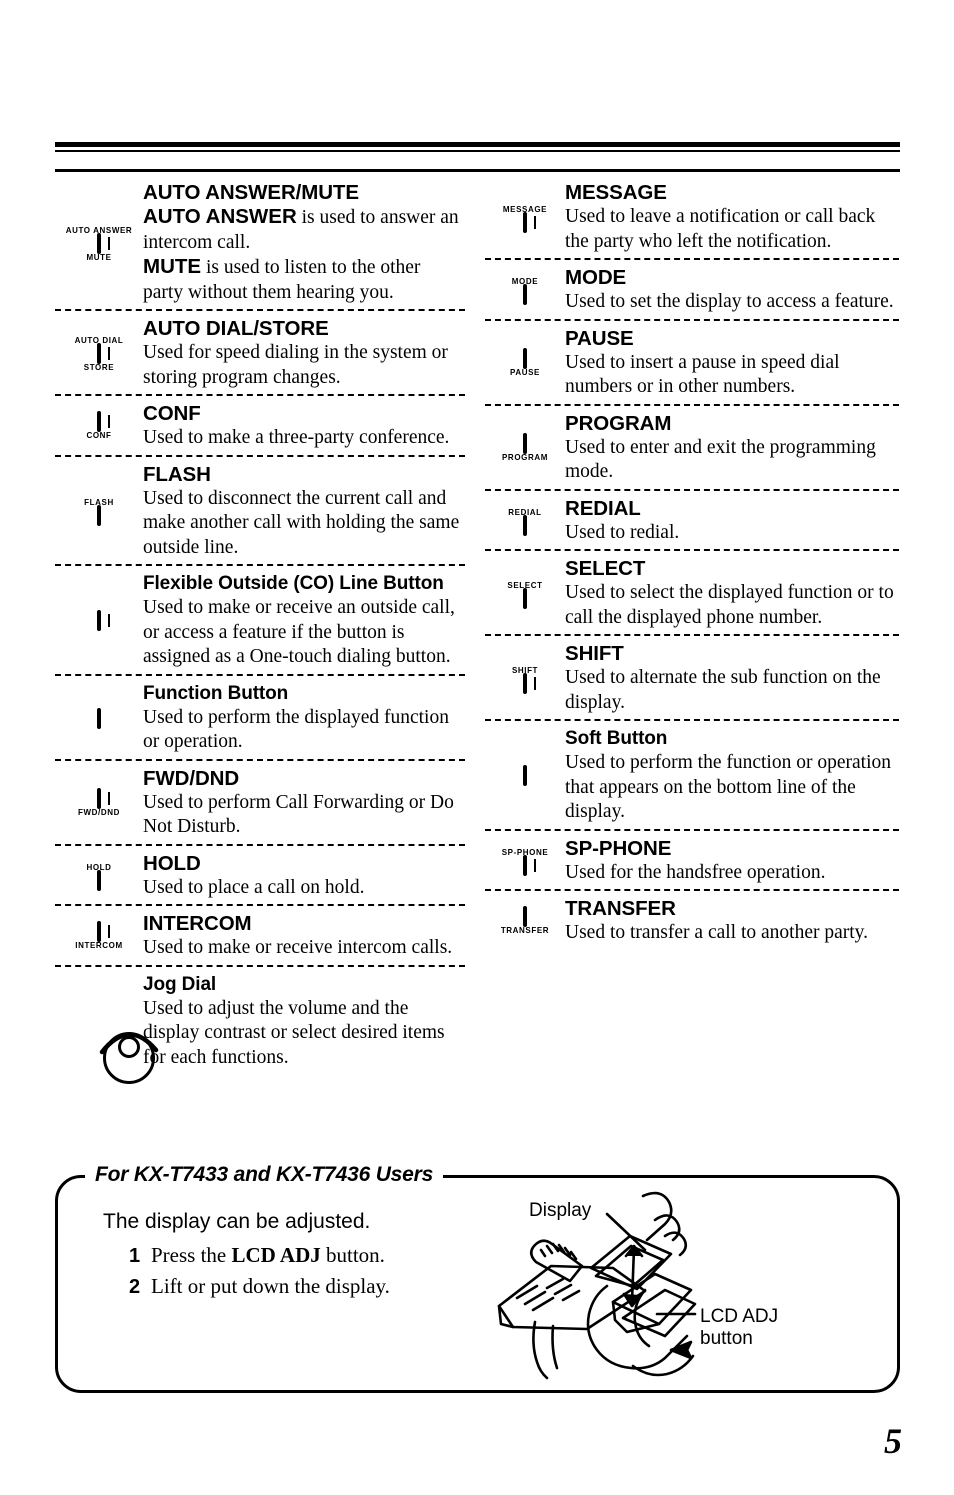 The width and height of the screenshot is (954, 1495). What do you see at coordinates (525, 447) in the screenshot?
I see `button-icon-cell: PROGRAM` at bounding box center [525, 447].